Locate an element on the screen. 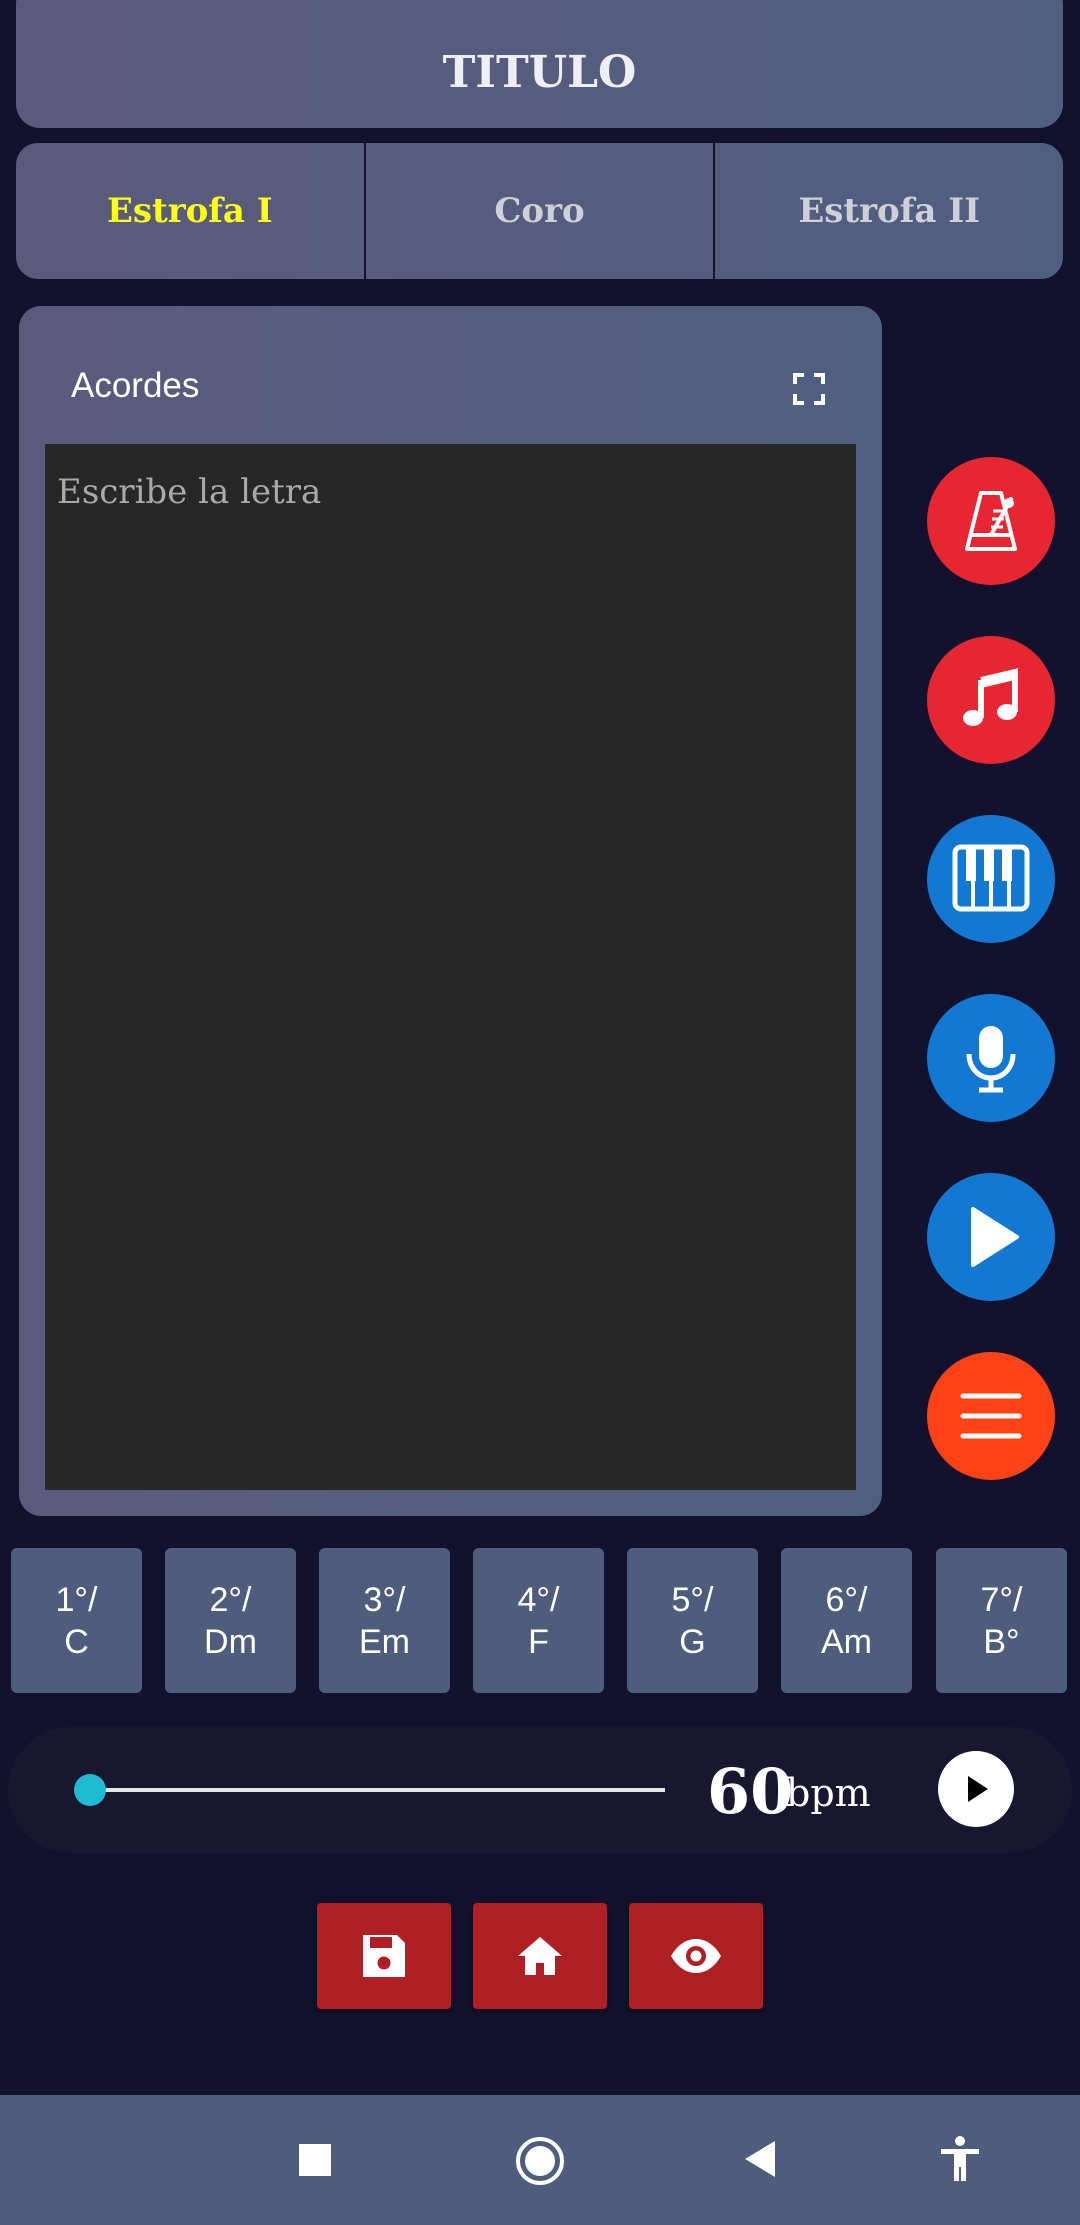  section-tabs: Estrofa I Coro Estrofa II is located at coordinates (539, 211).